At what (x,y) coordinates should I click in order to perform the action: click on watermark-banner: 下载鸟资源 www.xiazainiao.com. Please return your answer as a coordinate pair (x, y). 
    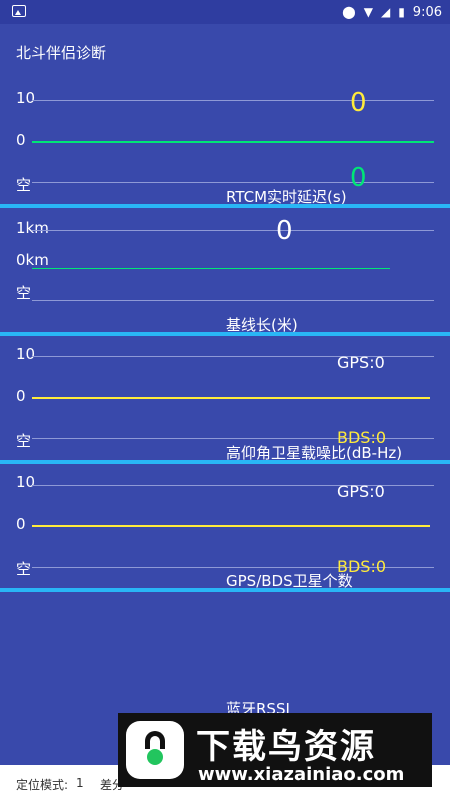
    Looking at the image, I should click on (275, 750).